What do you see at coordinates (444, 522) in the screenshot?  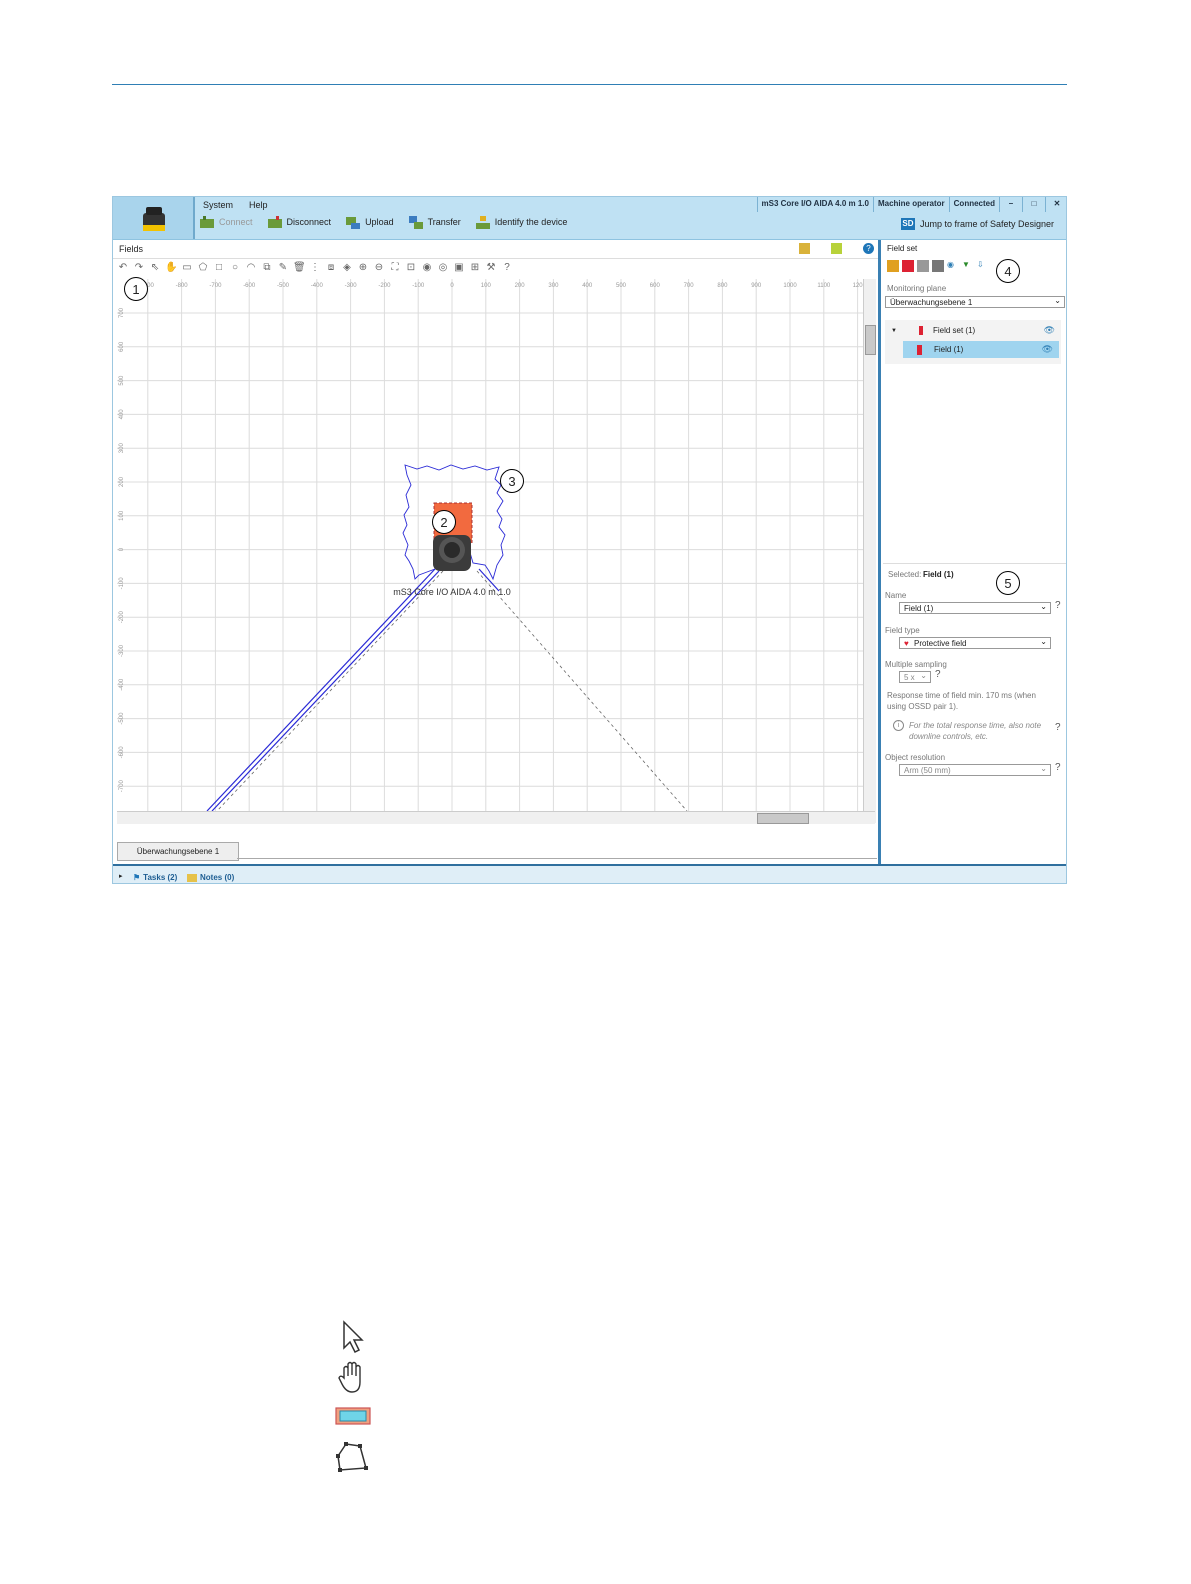 I see `callout-2: 2` at bounding box center [444, 522].